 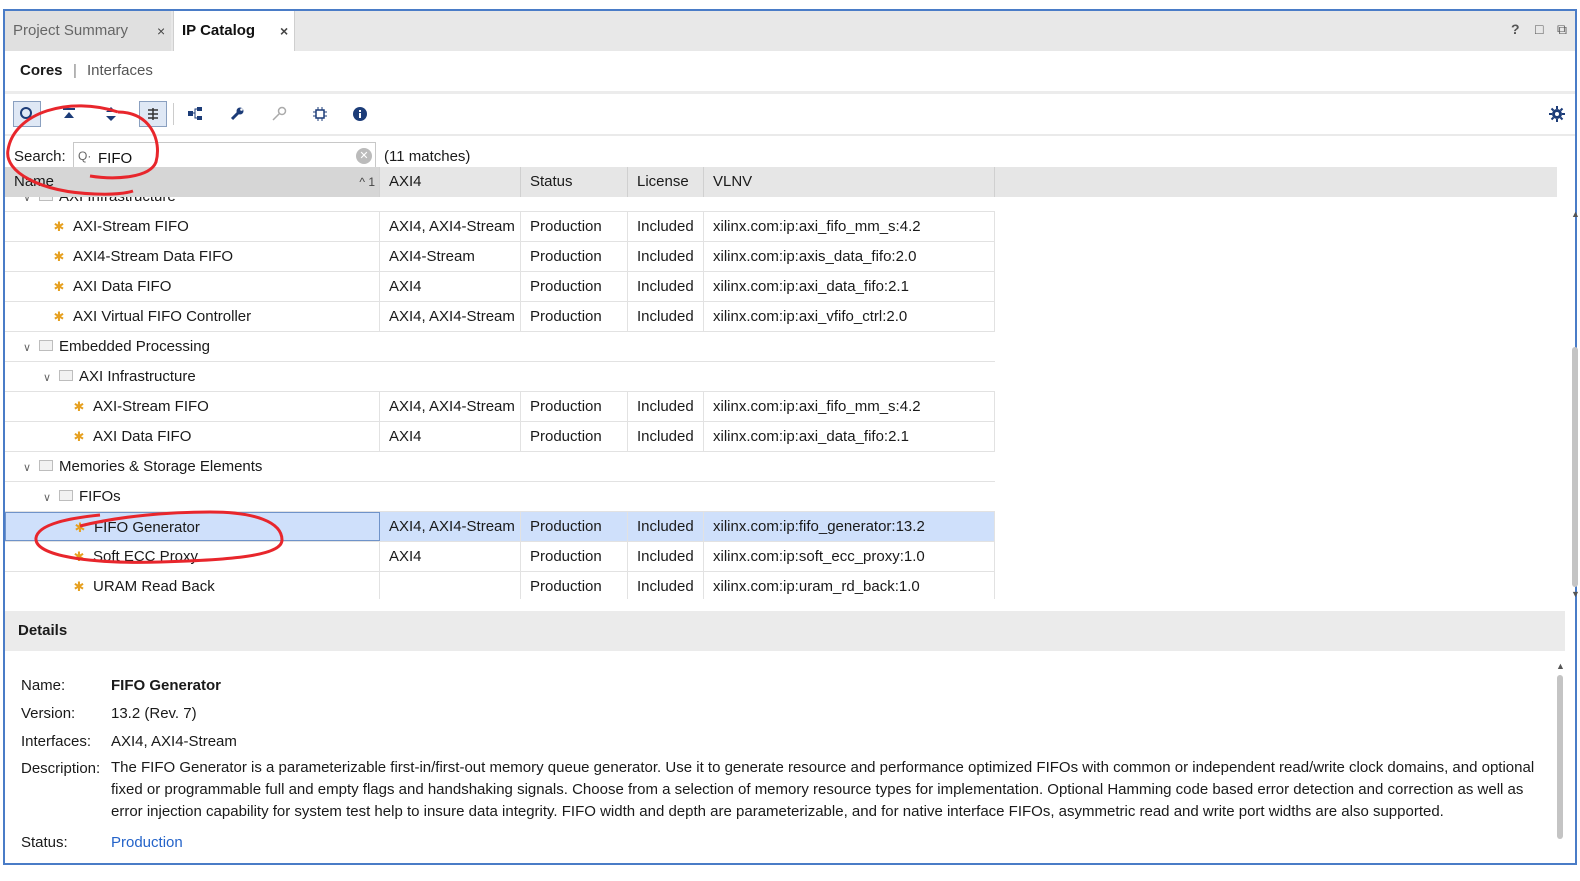 I want to click on cell-axi4, so click(x=450, y=585).